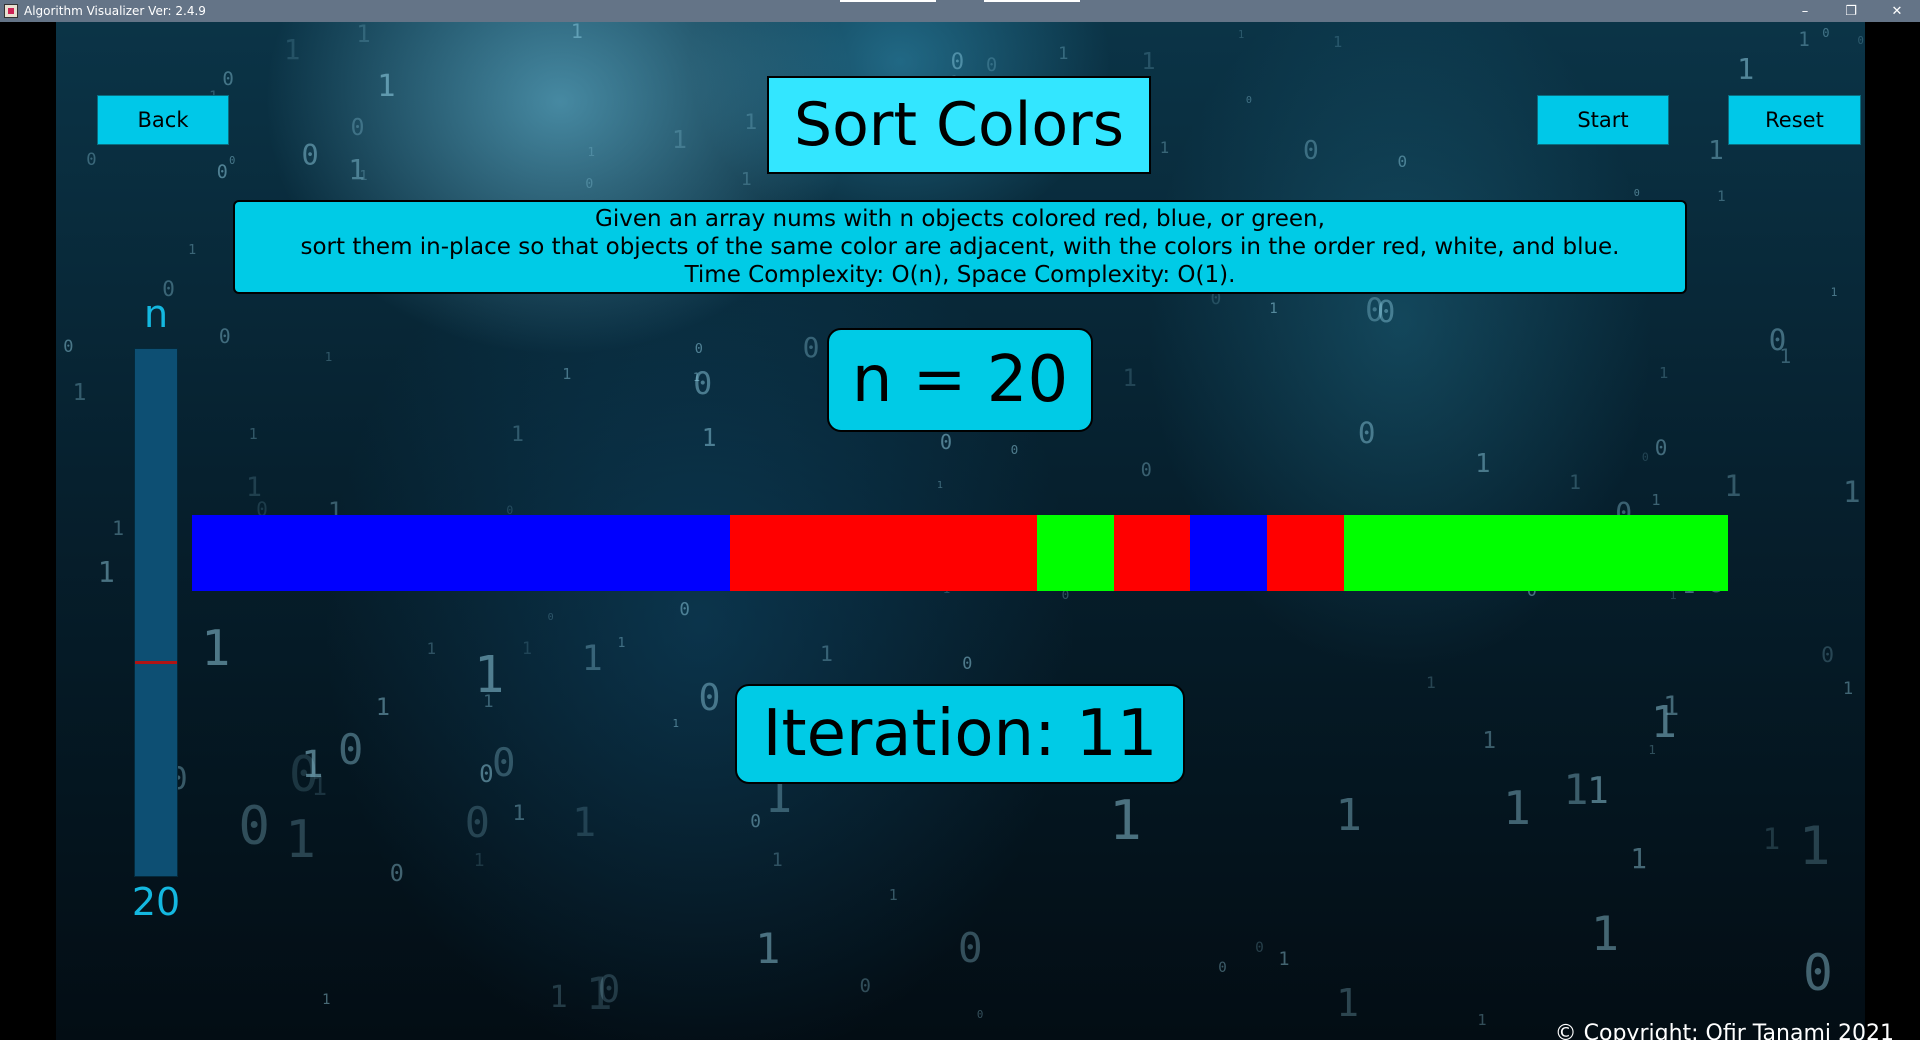  Describe the element at coordinates (1032, 1) in the screenshot. I see `title-bar-indicator` at that location.